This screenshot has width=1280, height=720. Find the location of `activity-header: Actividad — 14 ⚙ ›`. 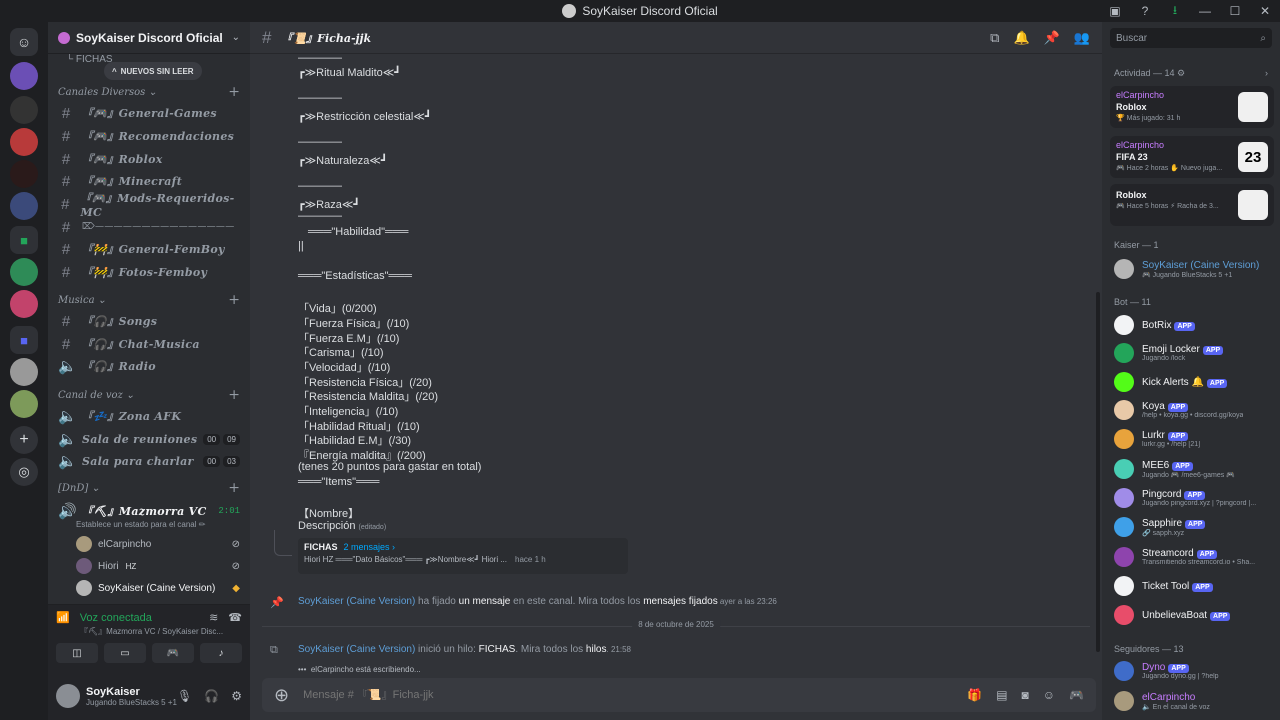

activity-header: Actividad — 14 ⚙ › is located at coordinates (1191, 73).